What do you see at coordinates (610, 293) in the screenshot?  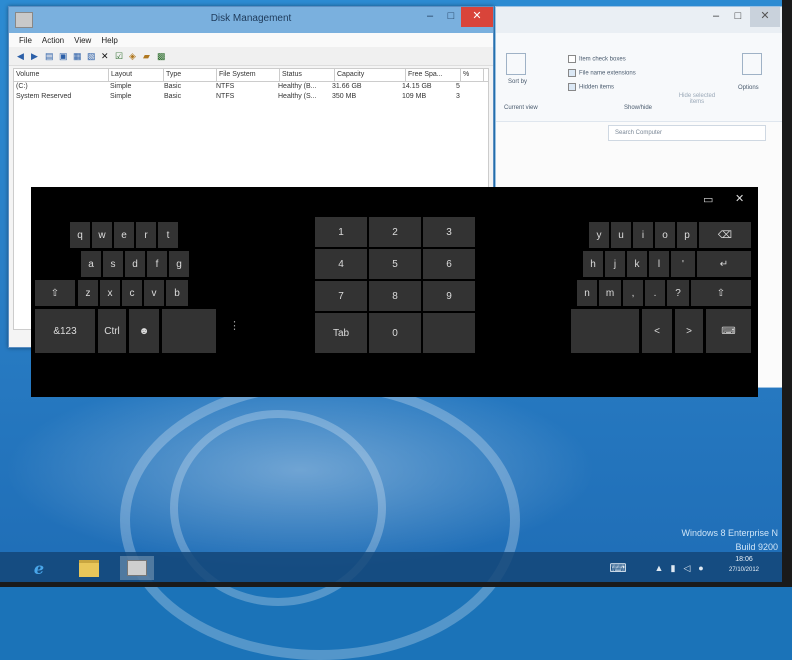 I see `key-m: m` at bounding box center [610, 293].